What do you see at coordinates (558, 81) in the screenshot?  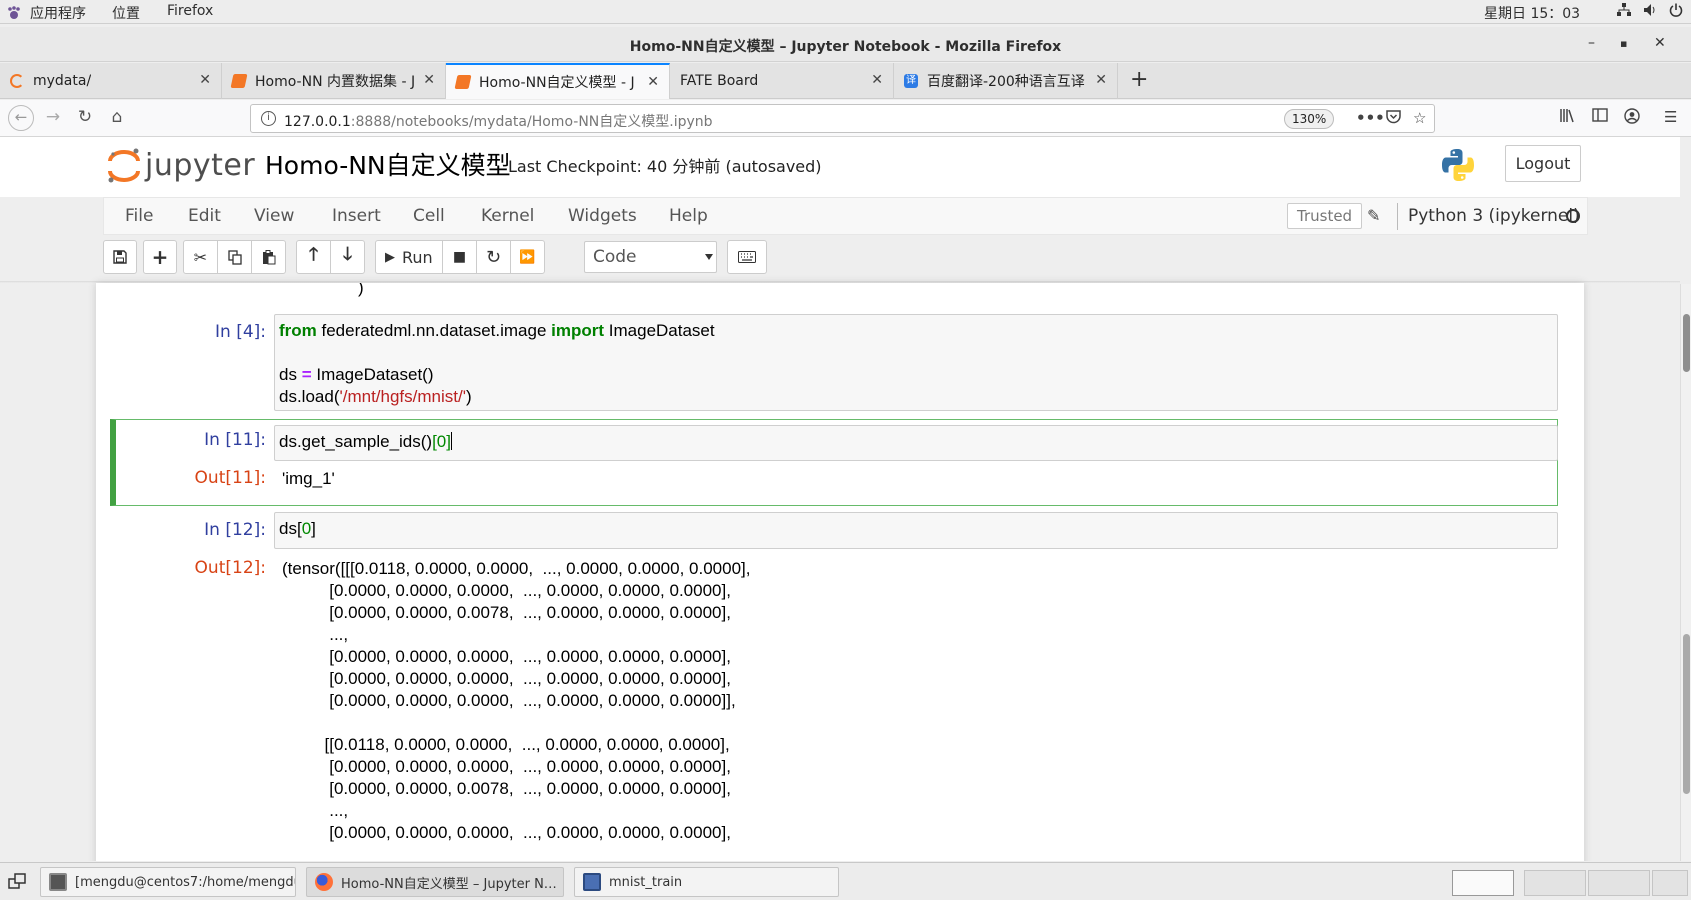 I see `tab-homo-nn-custom: Homo-NN自定义模型 - J ✕` at bounding box center [558, 81].